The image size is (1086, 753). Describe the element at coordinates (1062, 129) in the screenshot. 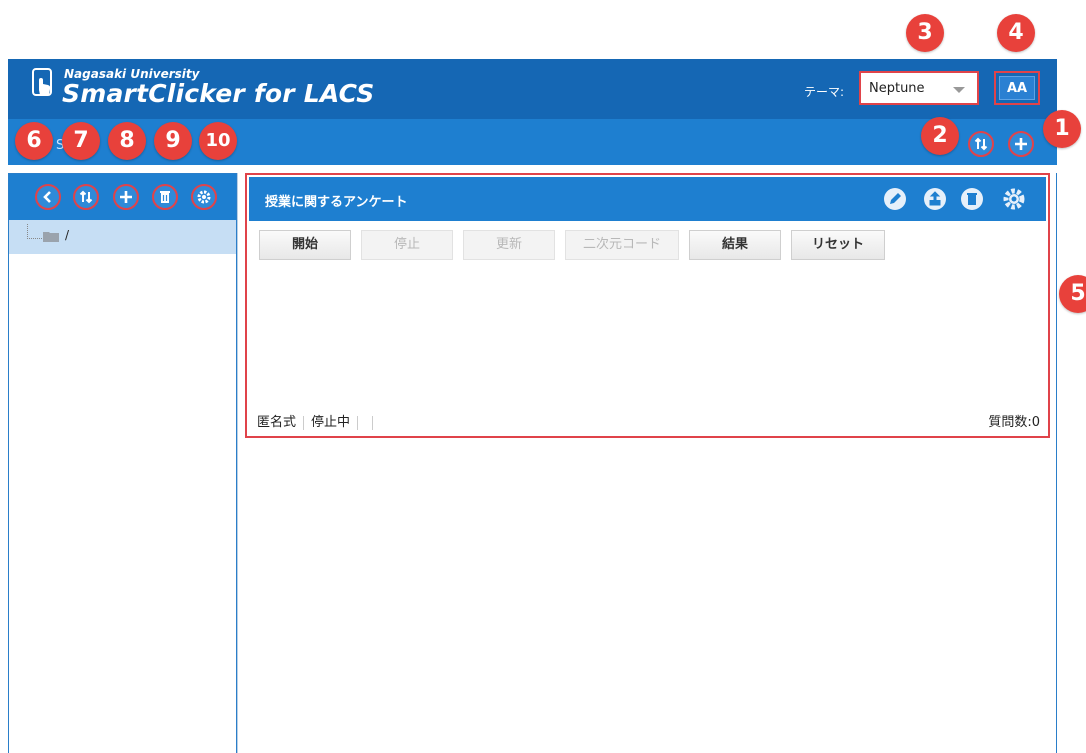

I see `callout-badge-1: 1` at that location.